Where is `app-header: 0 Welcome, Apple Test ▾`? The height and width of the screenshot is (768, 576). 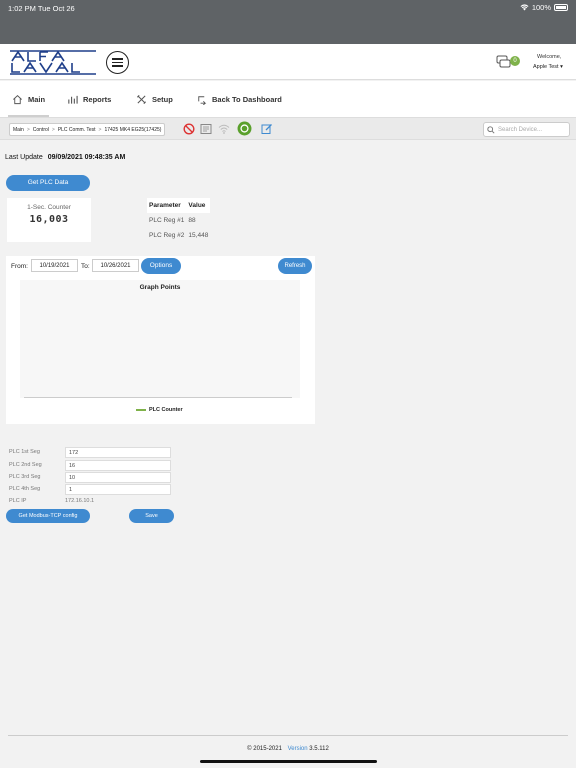
app-header: 0 Welcome, Apple Test ▾ is located at coordinates (288, 62).